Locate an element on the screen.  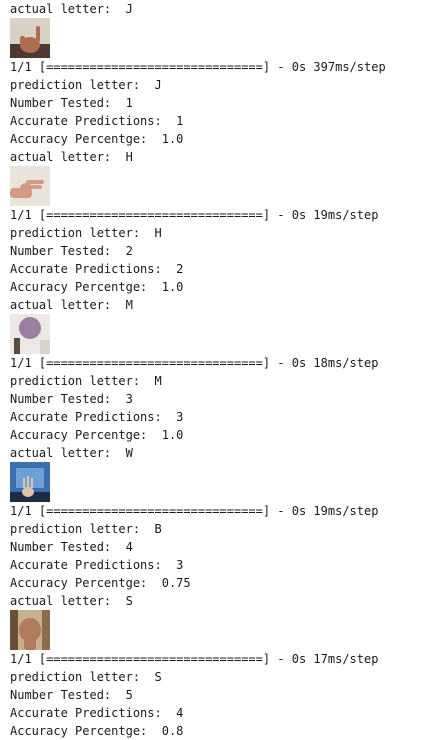
hand-sign-S-icon is located at coordinates (30, 630).